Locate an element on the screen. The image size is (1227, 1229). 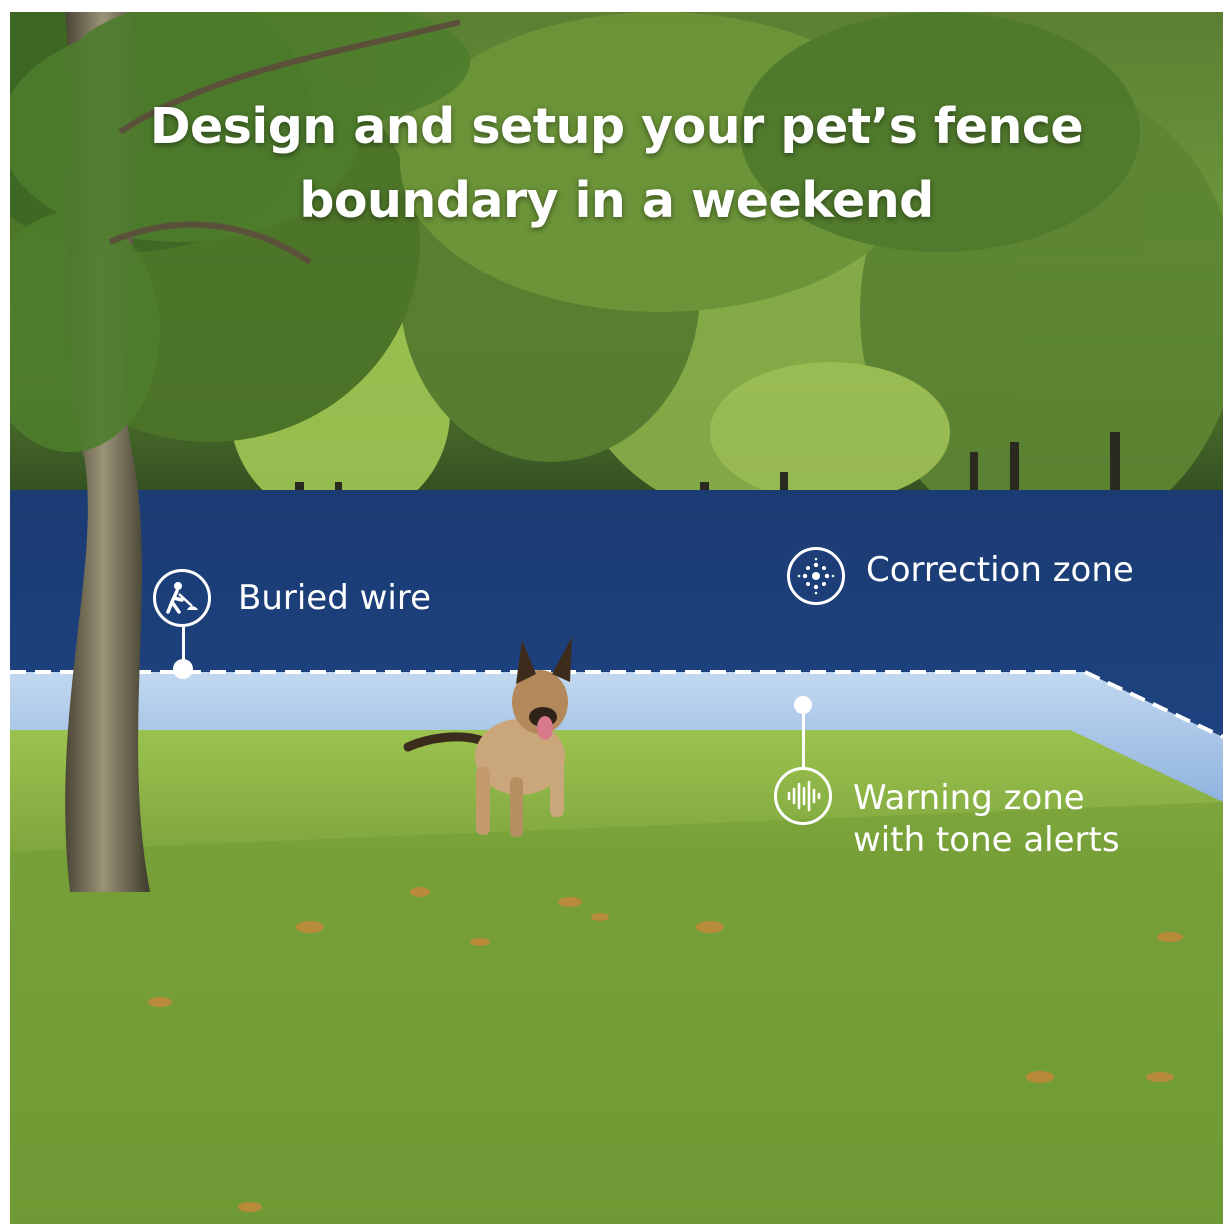
warning-zone-label-line-1: Warning zone is located at coordinates (969, 798).